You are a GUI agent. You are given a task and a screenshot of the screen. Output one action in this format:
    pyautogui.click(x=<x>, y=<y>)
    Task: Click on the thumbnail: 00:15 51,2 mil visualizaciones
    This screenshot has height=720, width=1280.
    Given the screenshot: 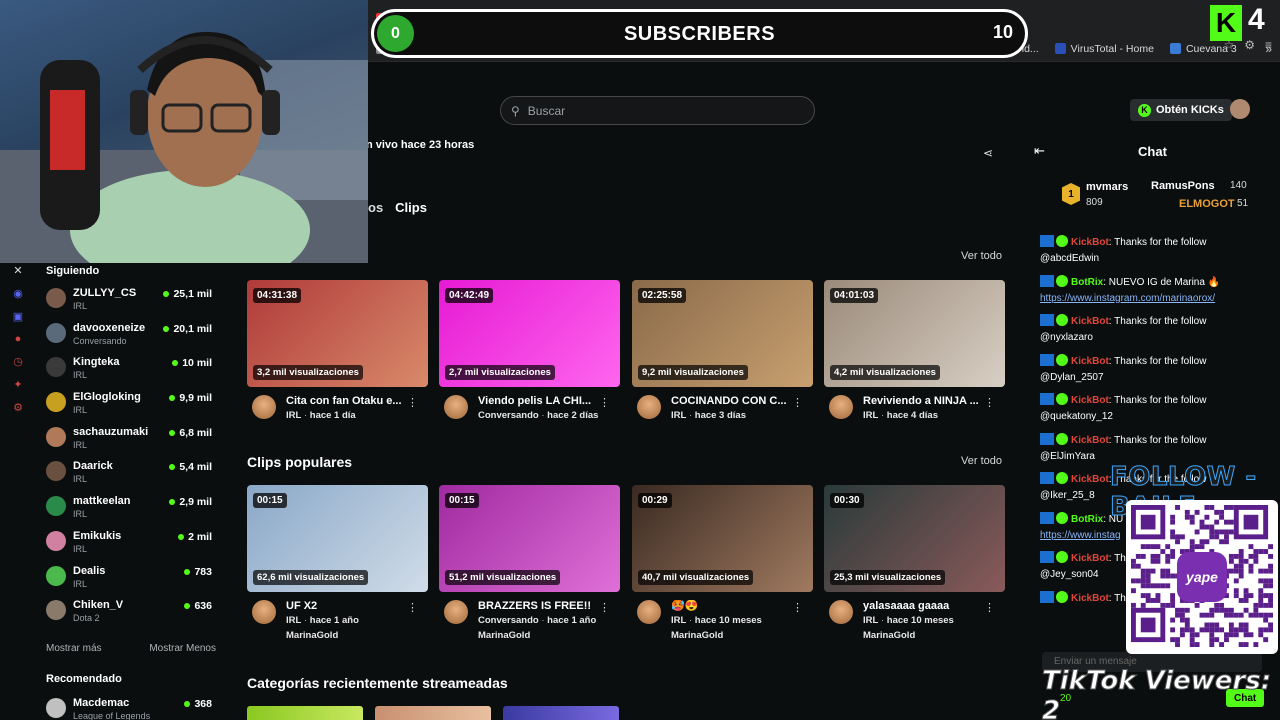 What is the action you would take?
    pyautogui.click(x=529, y=538)
    